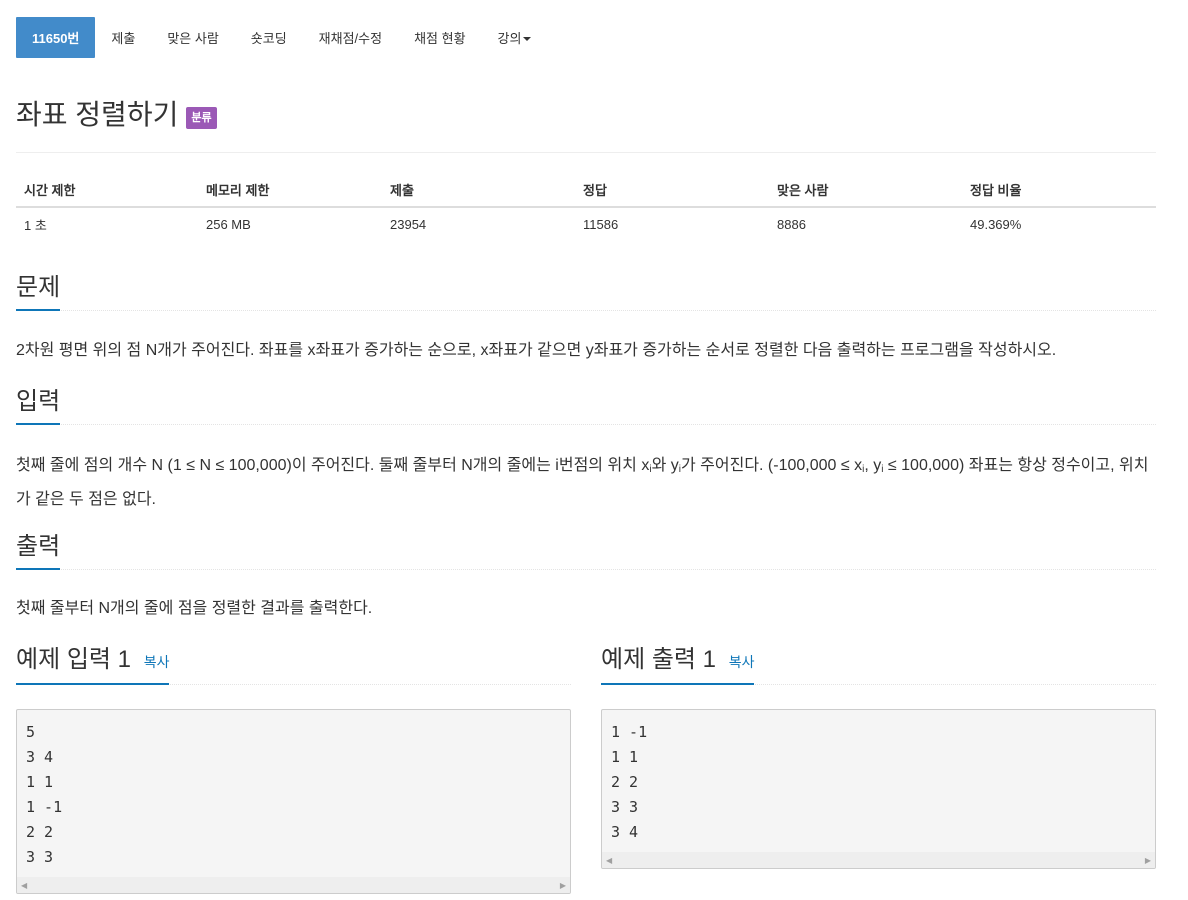 The height and width of the screenshot is (900, 1188). I want to click on category-badge: 분류, so click(201, 117).